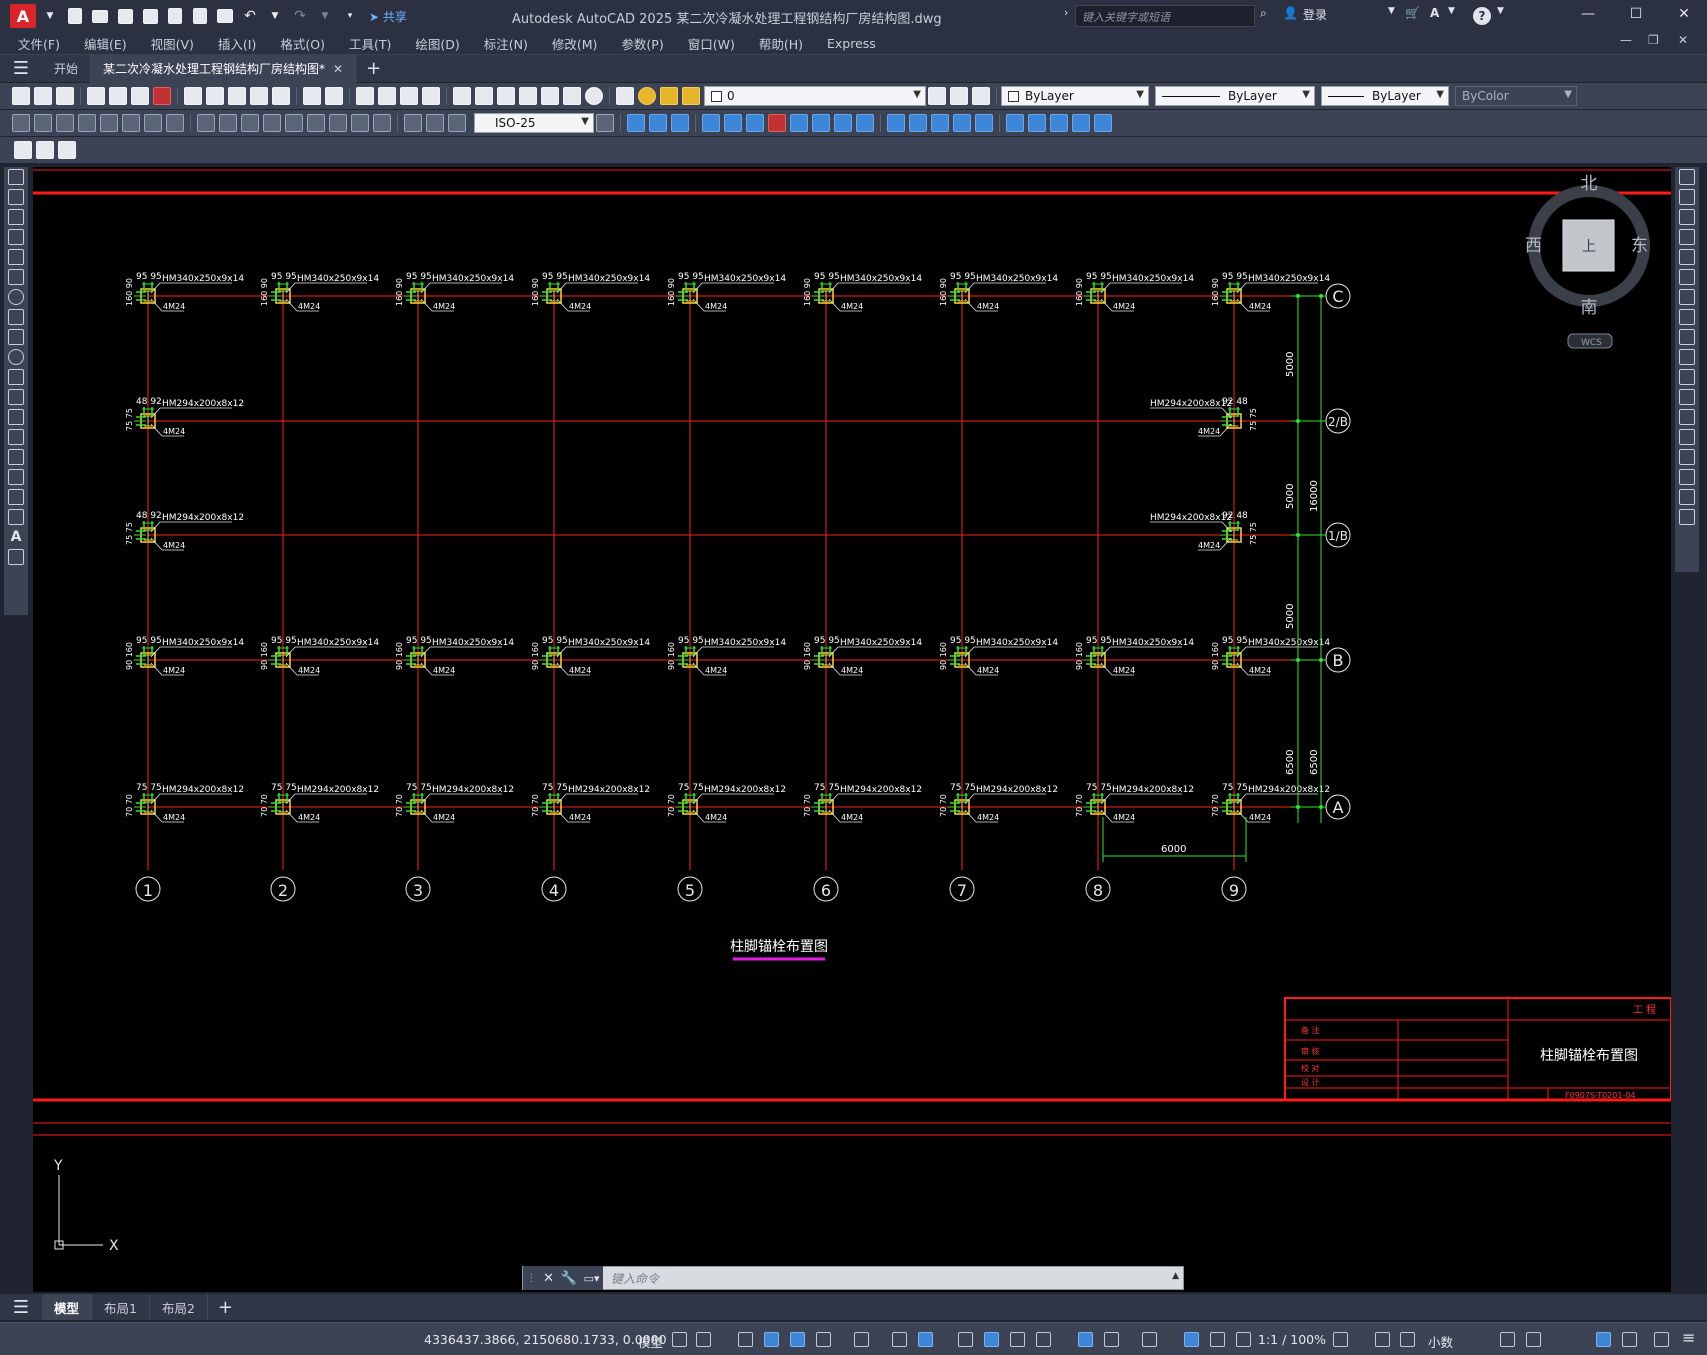 This screenshot has height=1355, width=1707. Describe the element at coordinates (350, 16) in the screenshot. I see `customize-qa-icon: ▾` at that location.